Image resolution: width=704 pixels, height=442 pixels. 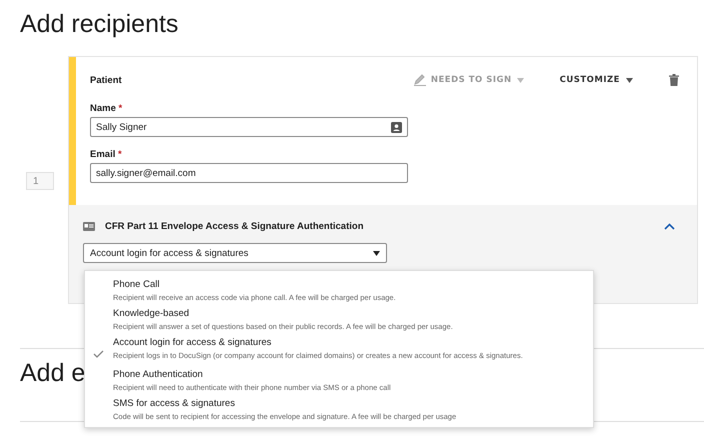 I want to click on authentication-select: Account login for access & signatures, so click(x=235, y=253).